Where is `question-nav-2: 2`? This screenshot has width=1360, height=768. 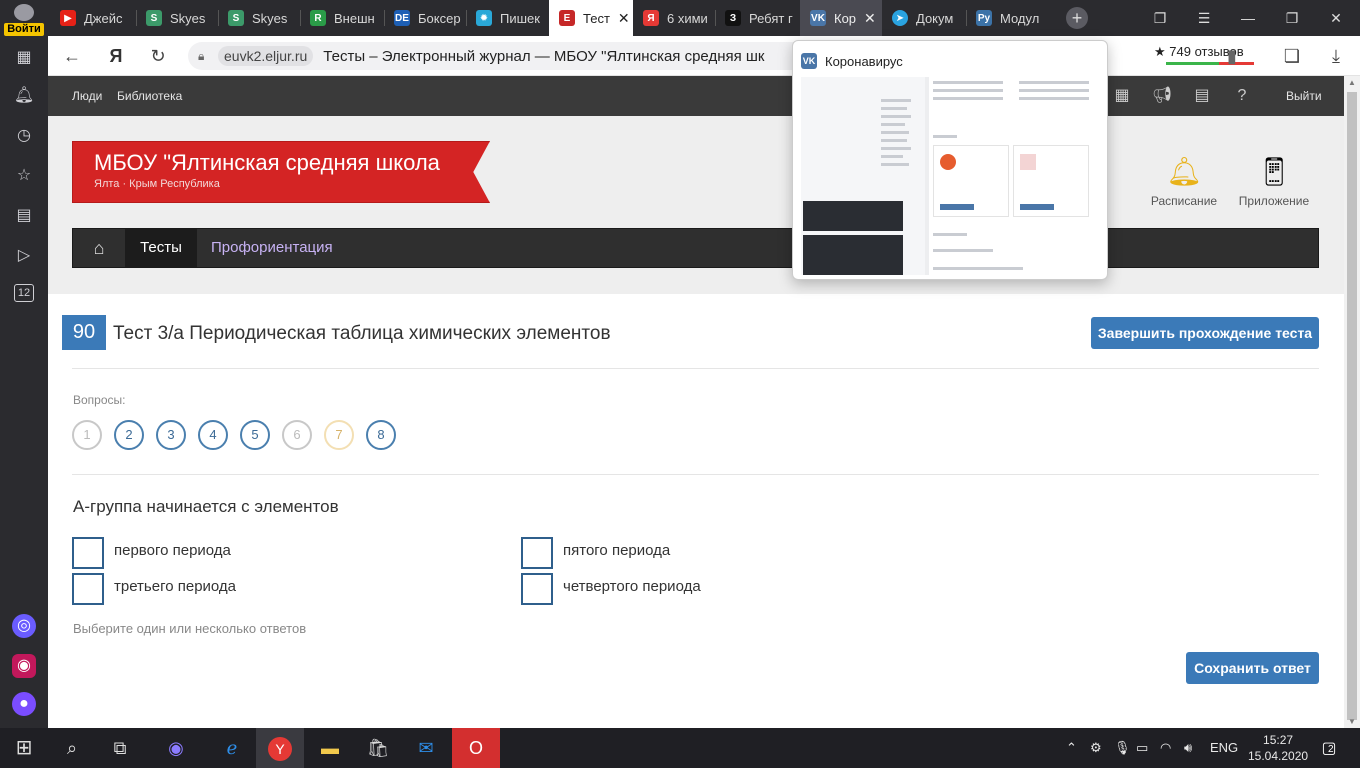
question-nav-2: 2 is located at coordinates (129, 435).